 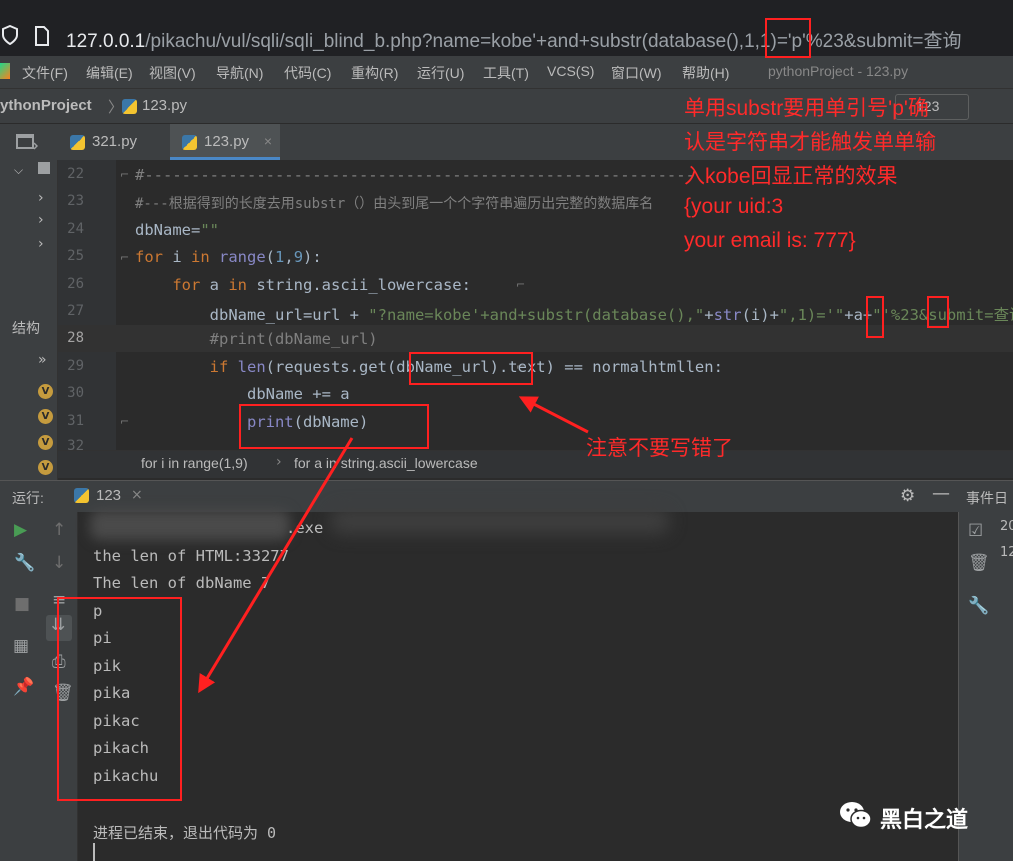 What do you see at coordinates (659, 448) in the screenshot?
I see `annotation-note-dont-mistype: 注意不要写错了` at bounding box center [659, 448].